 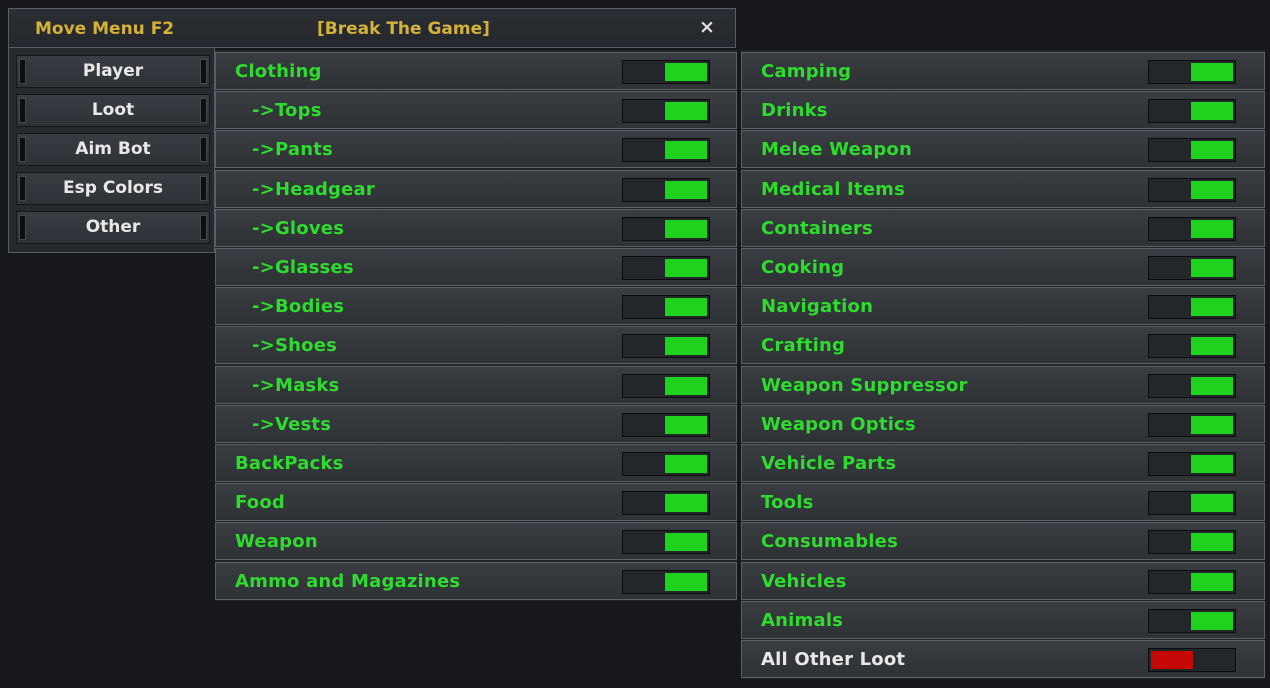 What do you see at coordinates (476, 267) in the screenshot?
I see `loot-row-glasses: ->Glasses` at bounding box center [476, 267].